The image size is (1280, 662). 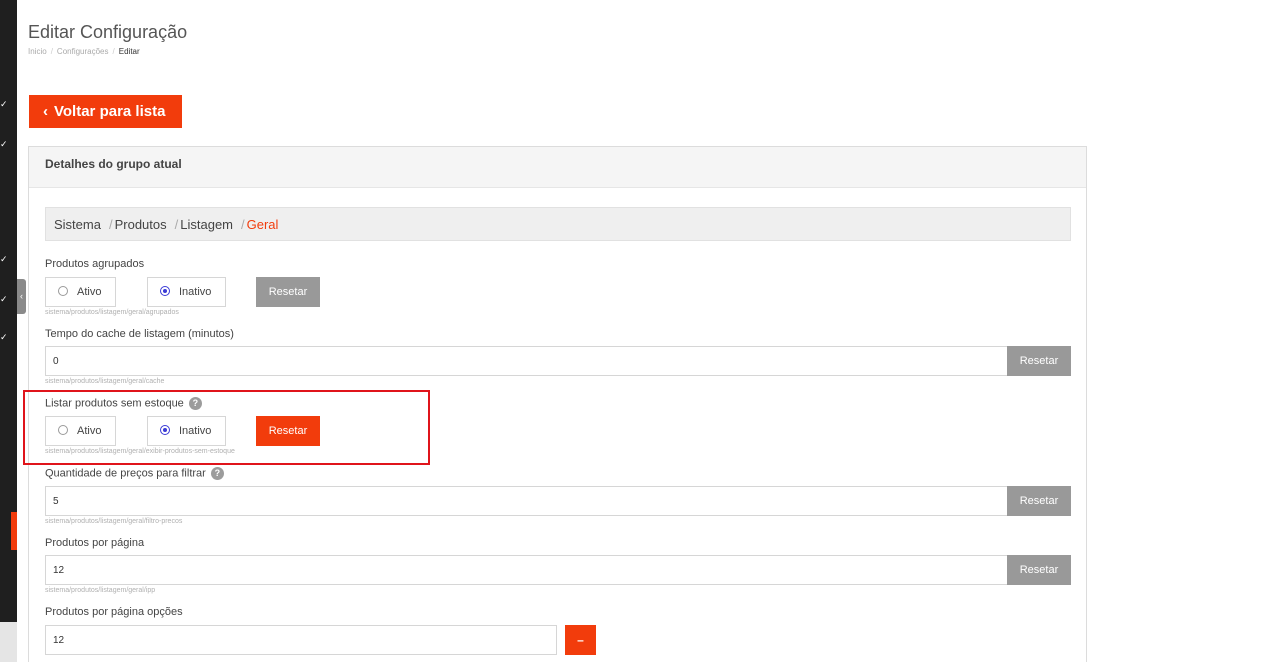 I want to click on cache-reset-button: Resetar, so click(x=1039, y=361).